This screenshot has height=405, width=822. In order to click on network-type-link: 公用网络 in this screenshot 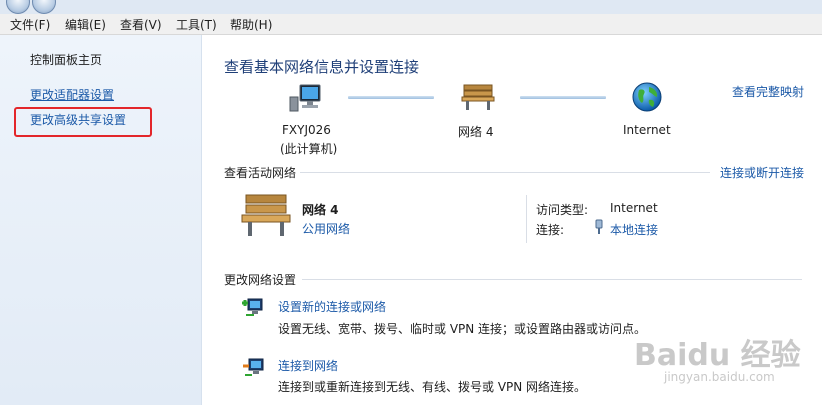, I will do `click(326, 228)`.